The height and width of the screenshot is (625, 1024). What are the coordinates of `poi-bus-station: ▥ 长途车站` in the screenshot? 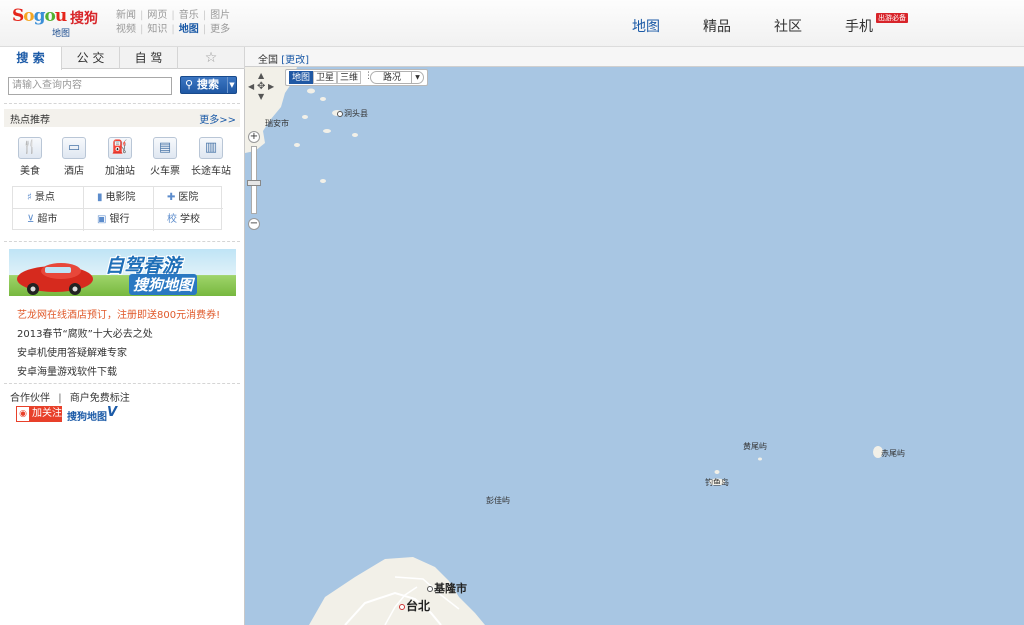 It's located at (211, 157).